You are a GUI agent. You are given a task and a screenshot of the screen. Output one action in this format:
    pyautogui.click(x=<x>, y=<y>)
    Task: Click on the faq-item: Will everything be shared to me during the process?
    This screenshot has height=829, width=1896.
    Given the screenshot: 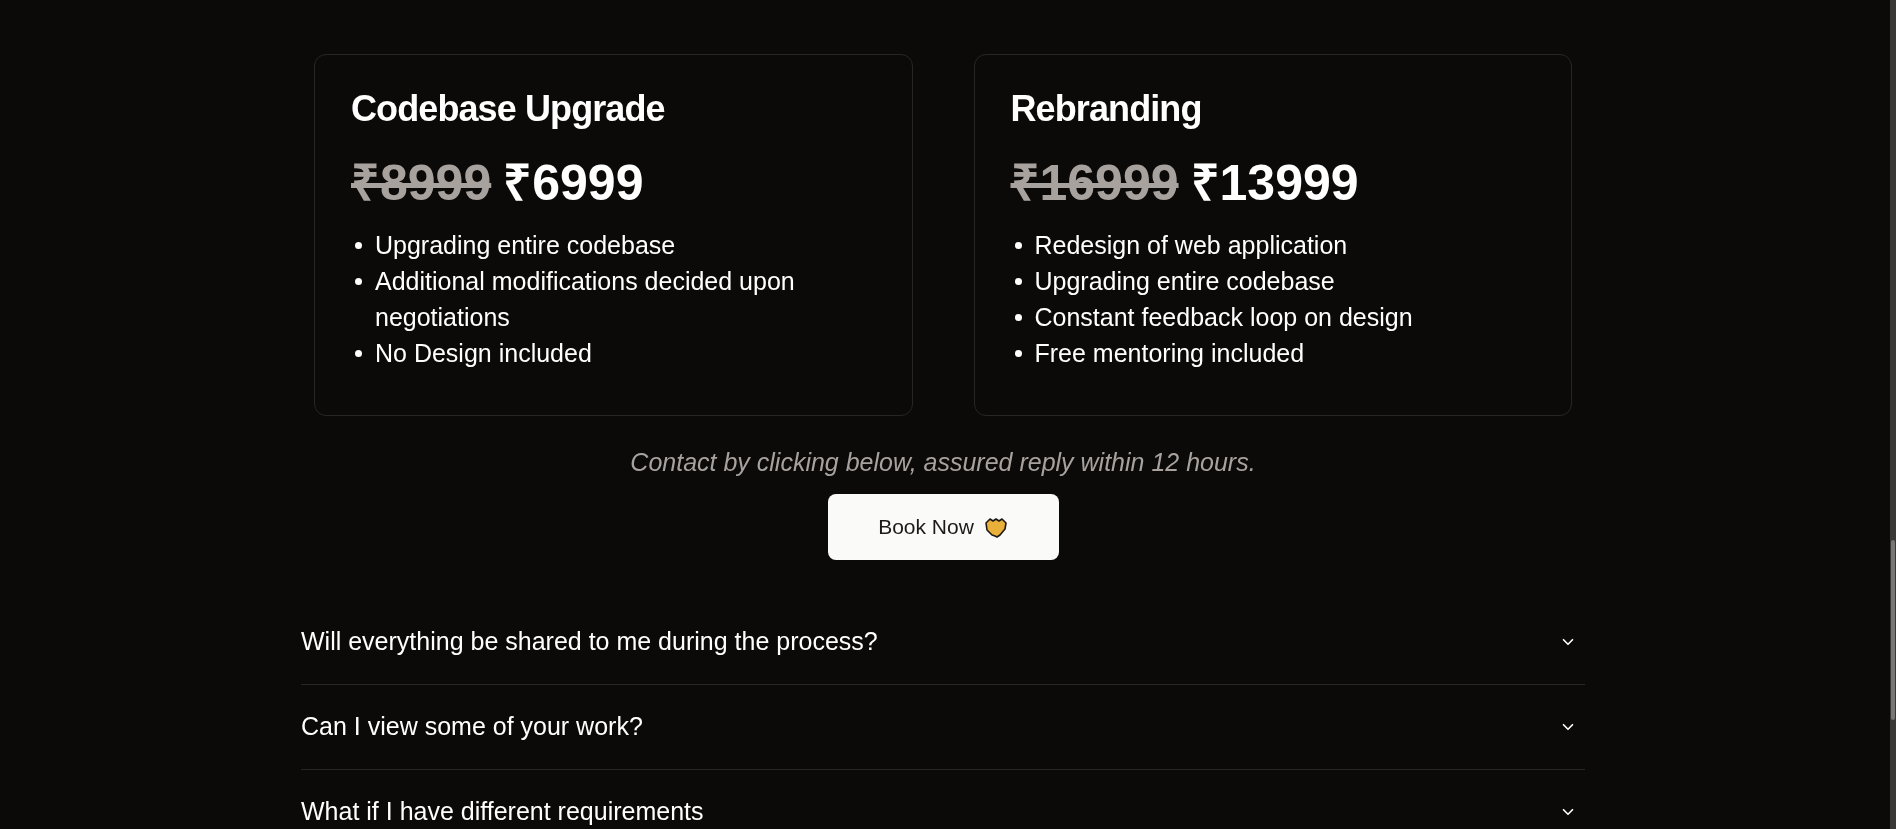 What is the action you would take?
    pyautogui.click(x=943, y=642)
    